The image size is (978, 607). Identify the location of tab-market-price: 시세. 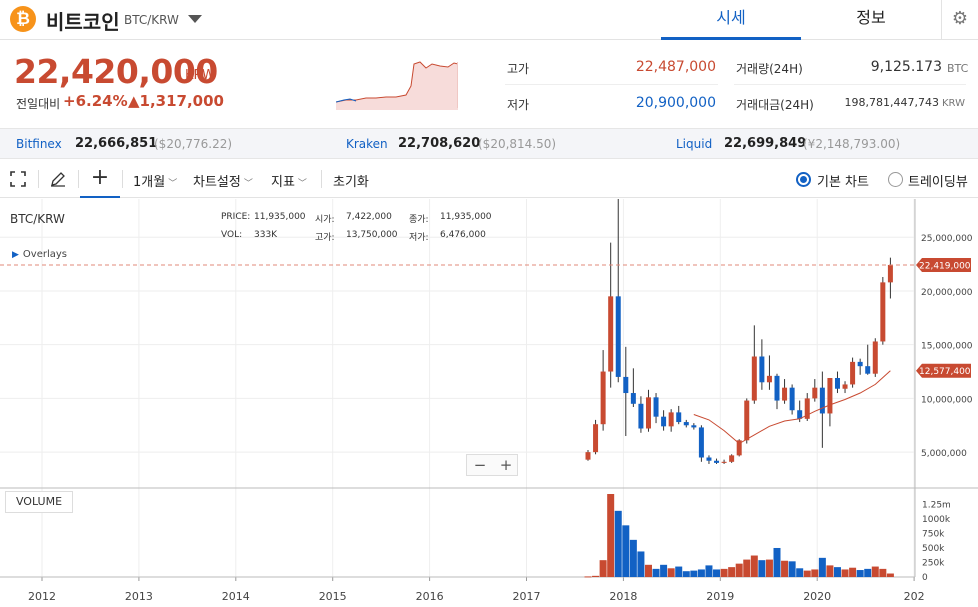
(731, 20).